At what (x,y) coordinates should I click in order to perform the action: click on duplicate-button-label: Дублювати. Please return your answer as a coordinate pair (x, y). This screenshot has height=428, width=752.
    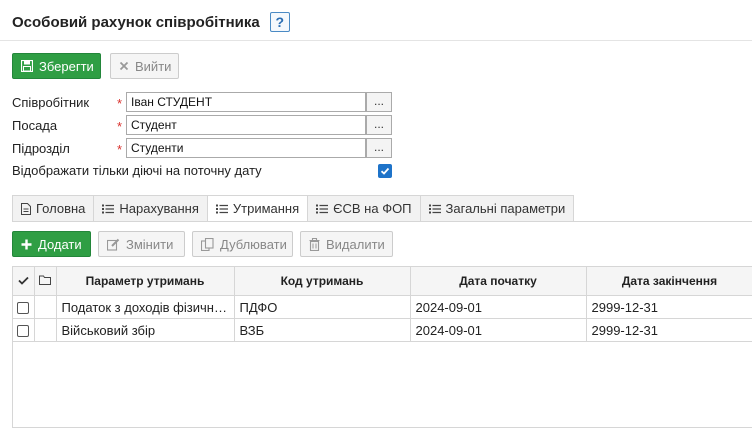
    Looking at the image, I should click on (253, 244).